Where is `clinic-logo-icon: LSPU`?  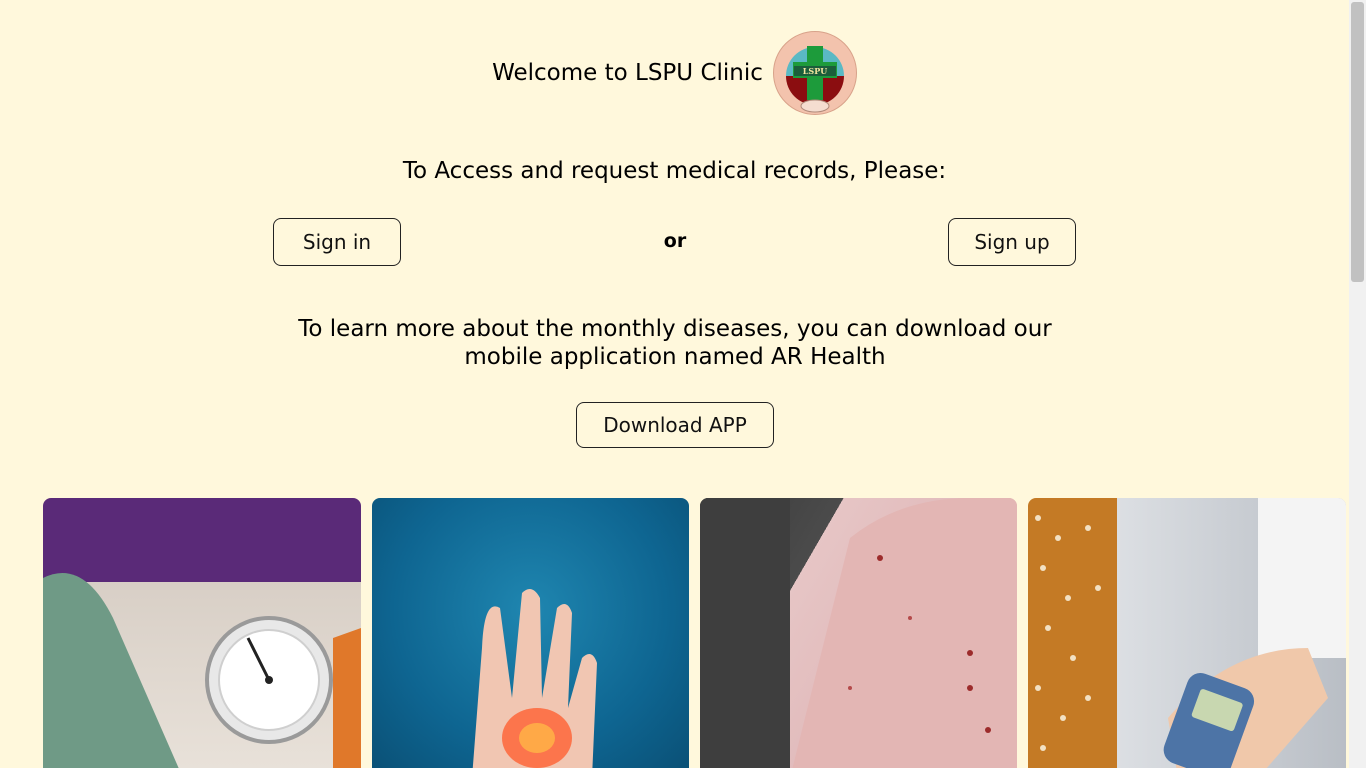
clinic-logo-icon: LSPU is located at coordinates (814, 73).